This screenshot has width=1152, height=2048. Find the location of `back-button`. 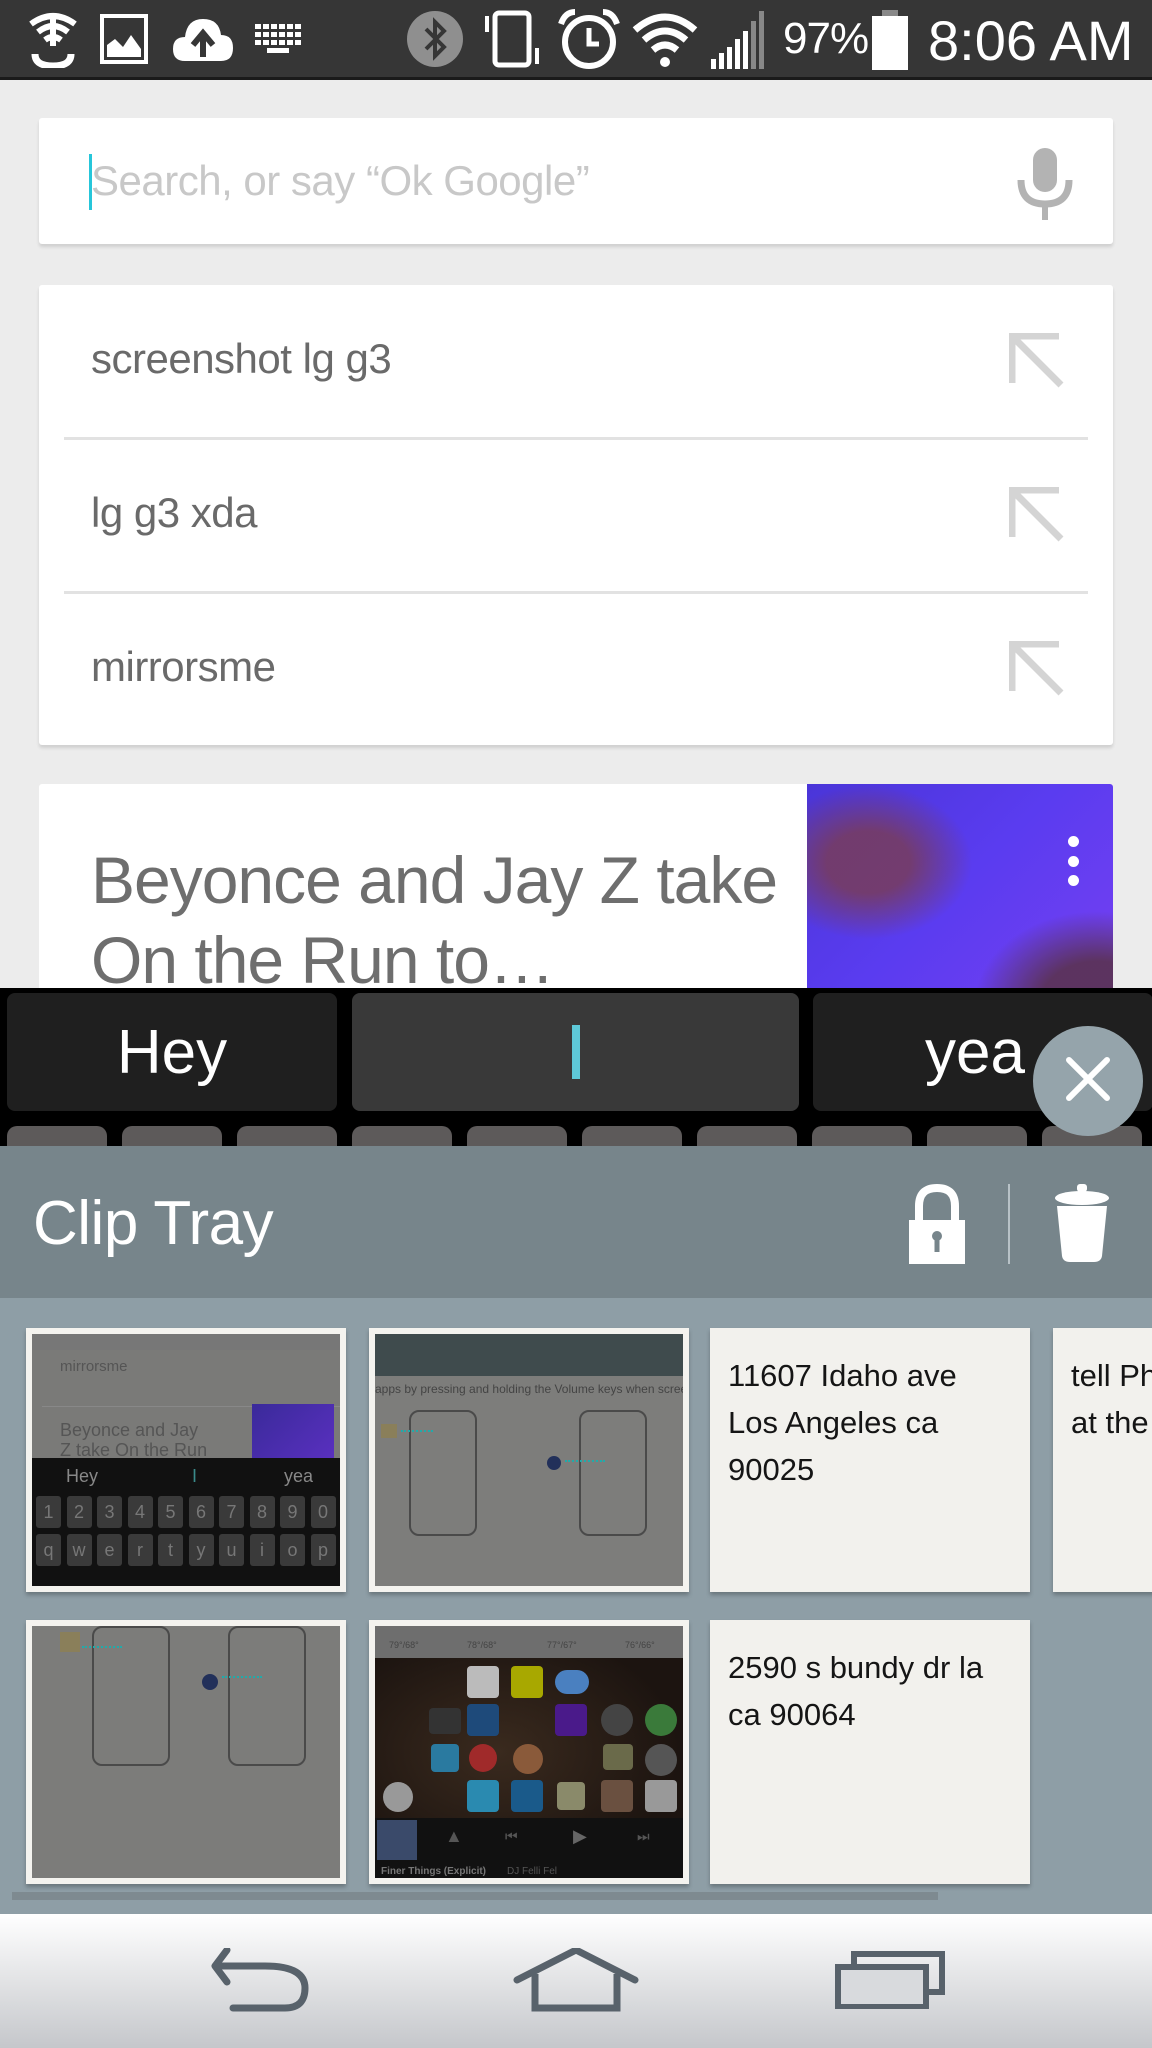

back-button is located at coordinates (265, 1982).